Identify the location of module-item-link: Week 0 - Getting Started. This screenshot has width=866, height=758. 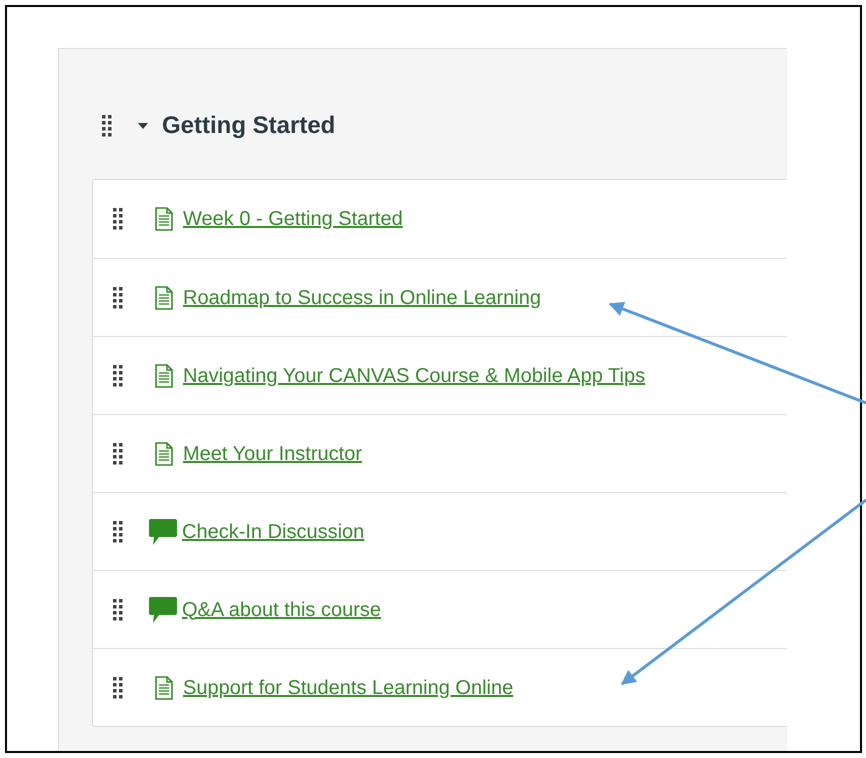
(293, 219).